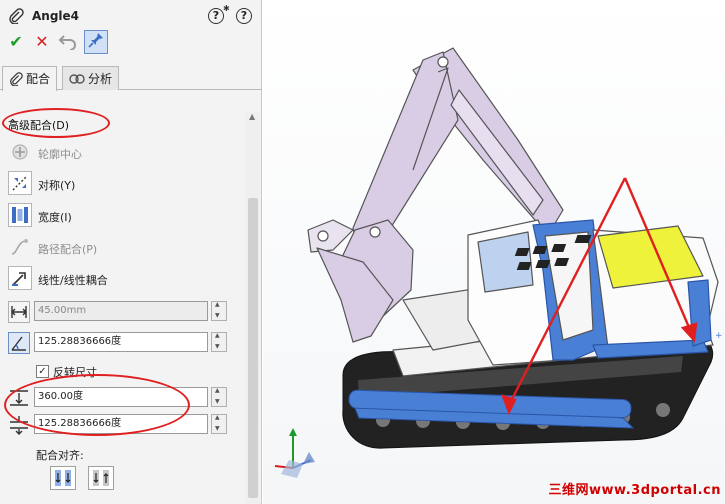 This screenshot has height=504, width=725. I want to click on cancel-x-icon: ✕, so click(42, 42).